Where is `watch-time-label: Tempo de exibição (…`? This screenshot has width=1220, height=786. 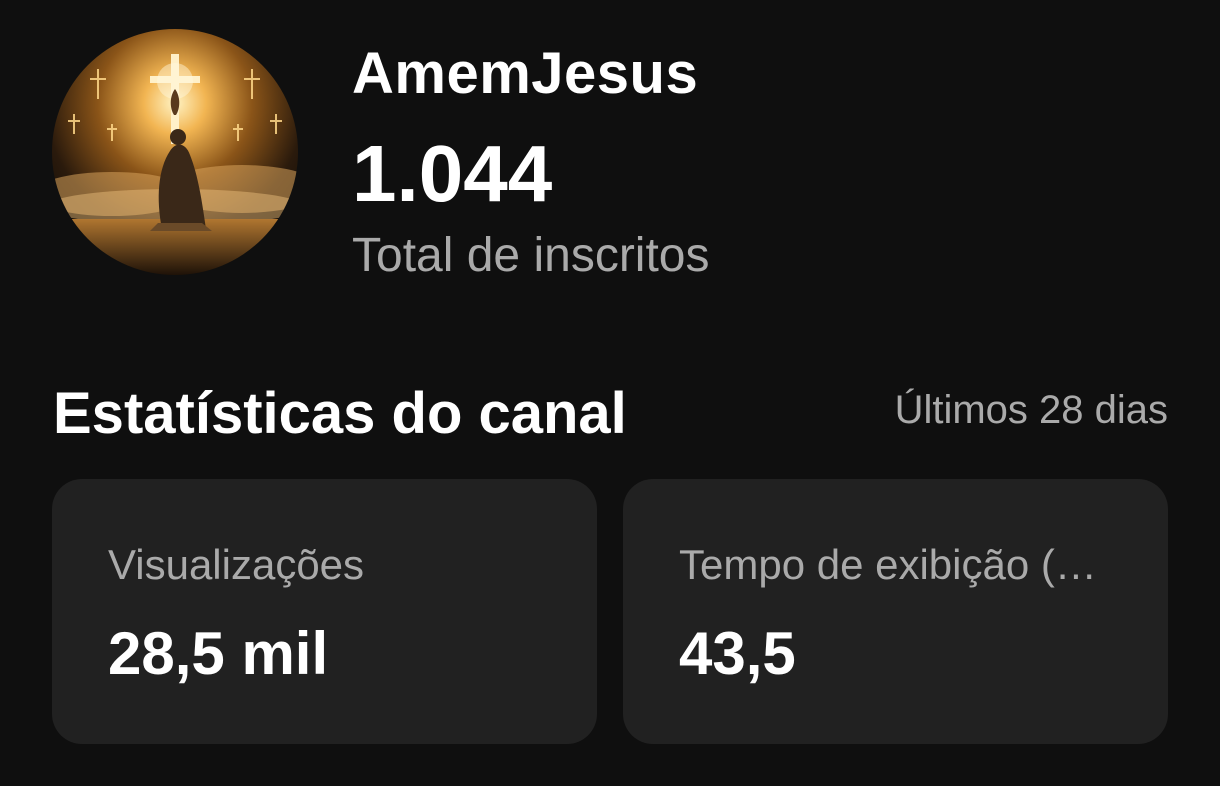 watch-time-label: Tempo de exibição (… is located at coordinates (888, 564).